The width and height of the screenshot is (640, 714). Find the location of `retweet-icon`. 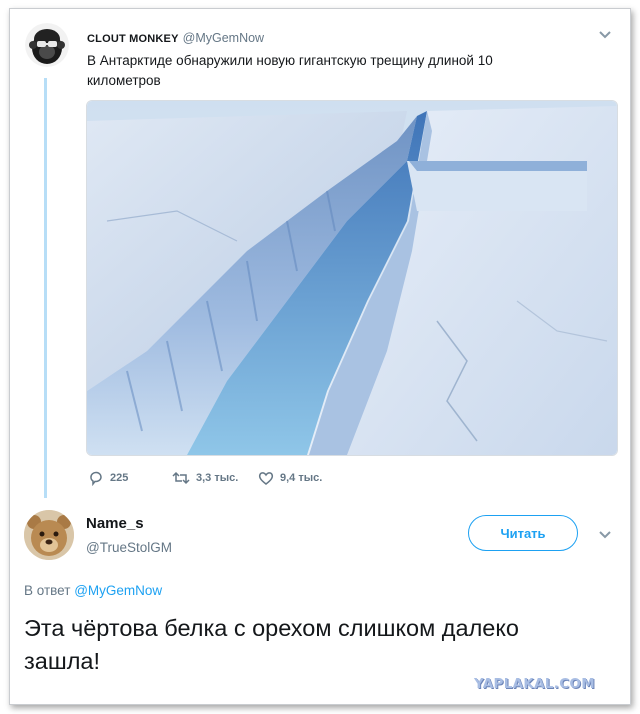

retweet-icon is located at coordinates (181, 478).